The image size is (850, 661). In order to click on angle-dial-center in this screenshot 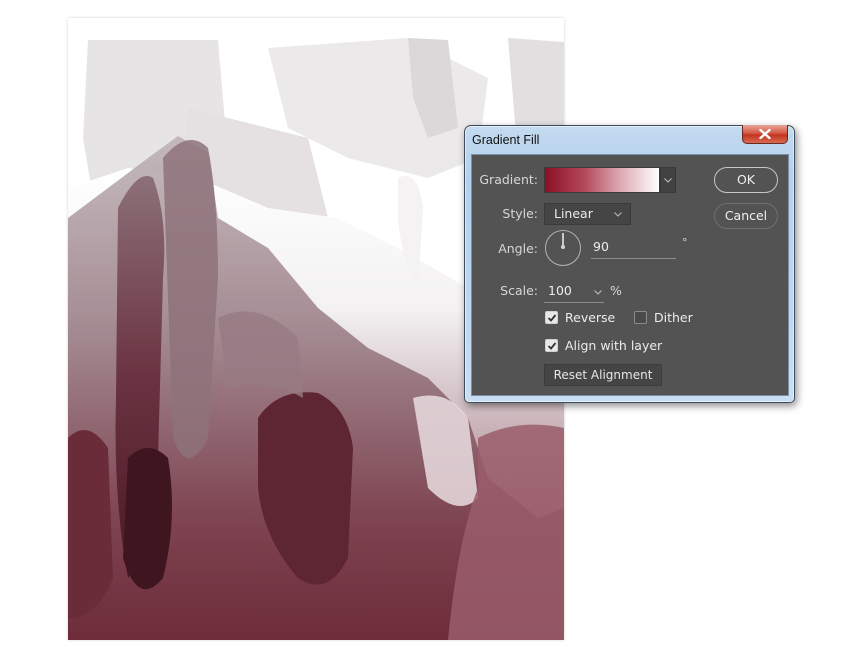, I will do `click(562, 247)`.